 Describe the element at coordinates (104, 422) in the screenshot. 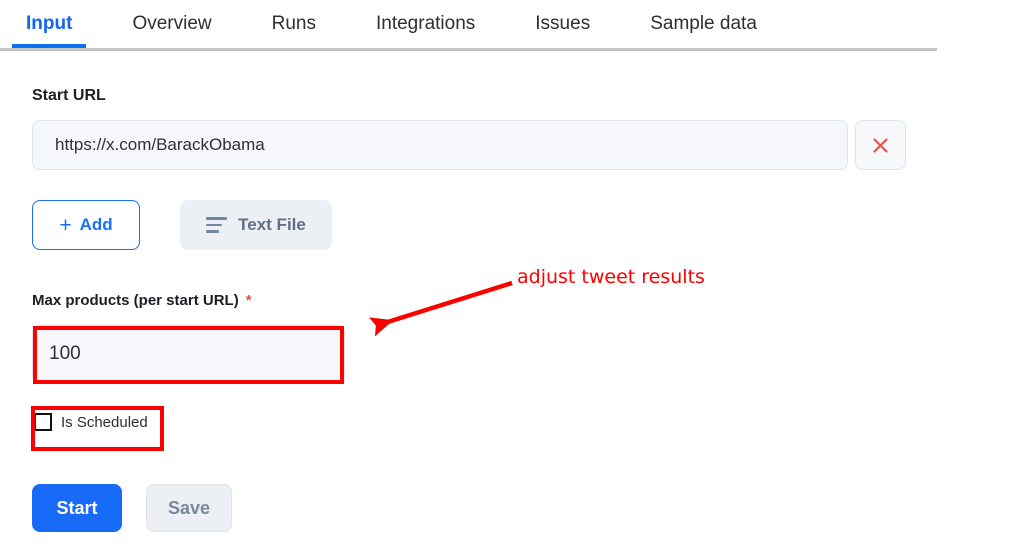

I see `is-scheduled-label: Is Scheduled` at that location.